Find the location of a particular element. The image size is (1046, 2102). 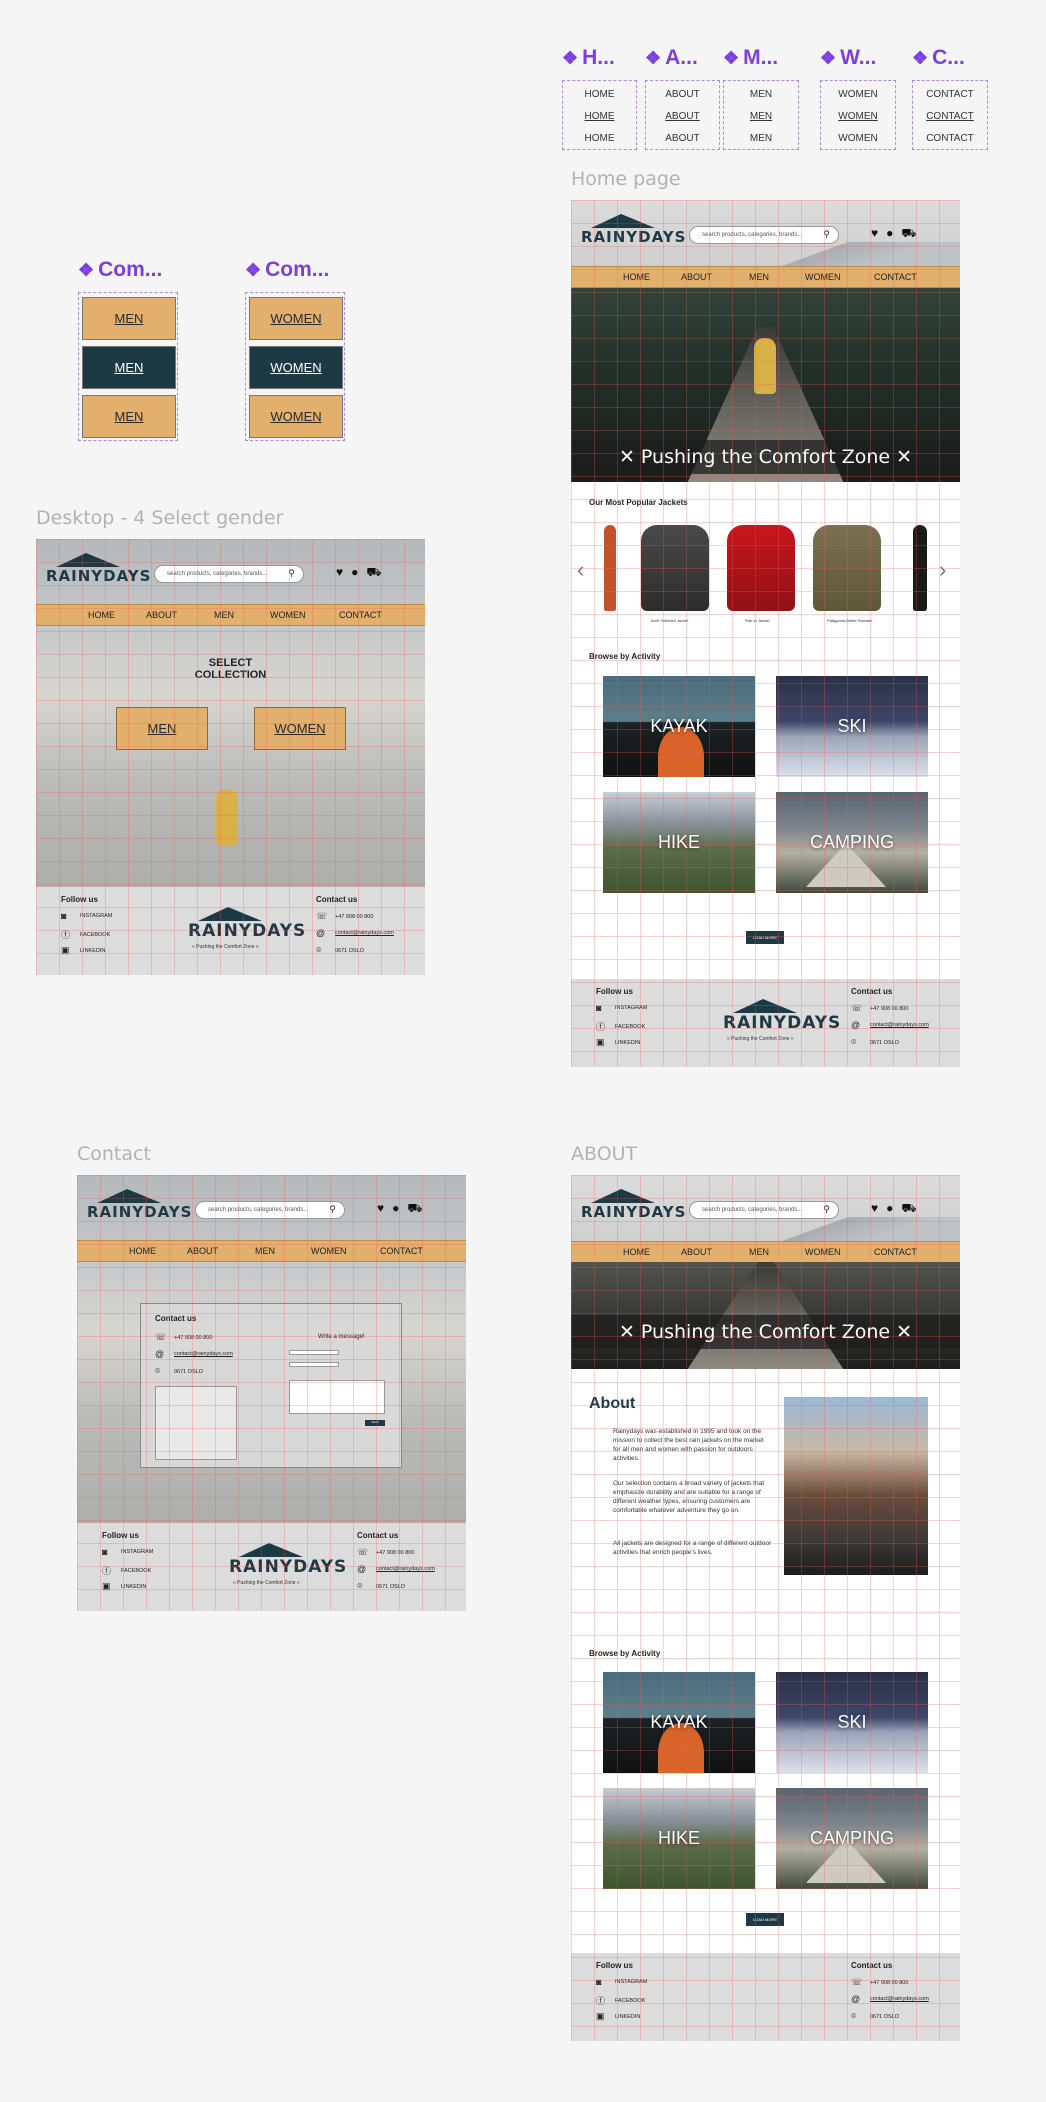

nav-link-contact: CONTACT is located at coordinates (950, 94).